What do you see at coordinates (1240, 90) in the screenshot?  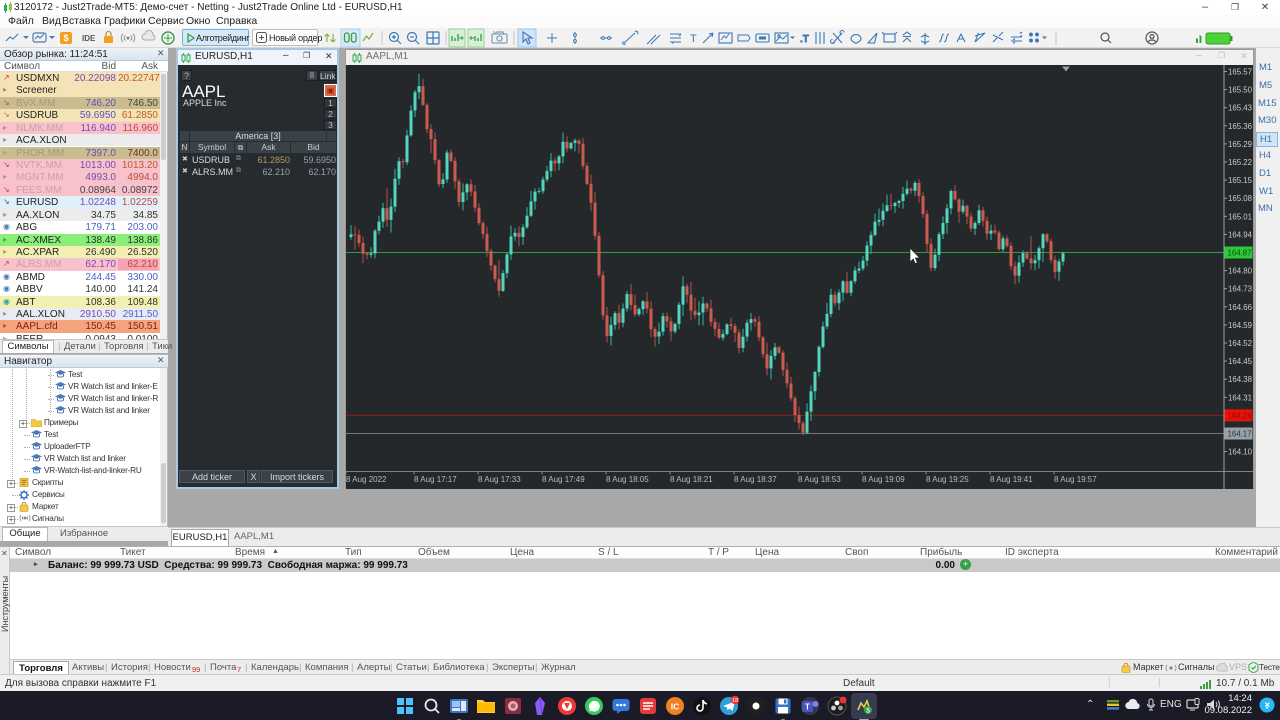 I see `svg-text: 165.50` at bounding box center [1240, 90].